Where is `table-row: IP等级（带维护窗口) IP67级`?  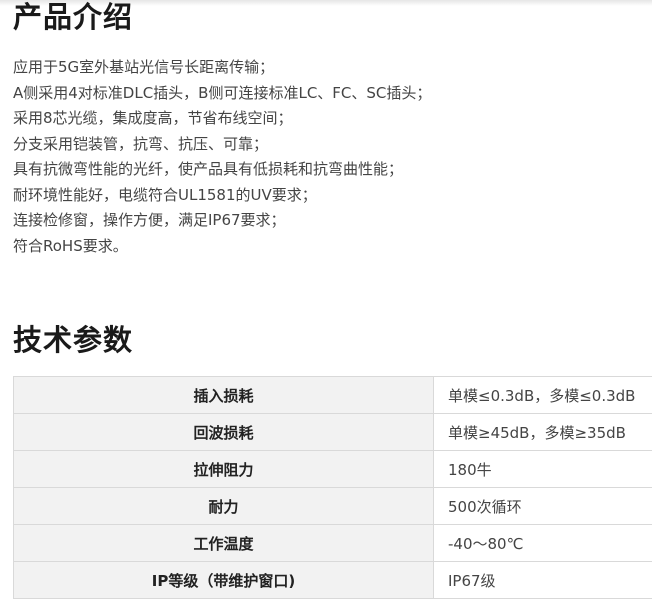 table-row: IP等级（带维护窗口) IP67级 is located at coordinates (333, 580).